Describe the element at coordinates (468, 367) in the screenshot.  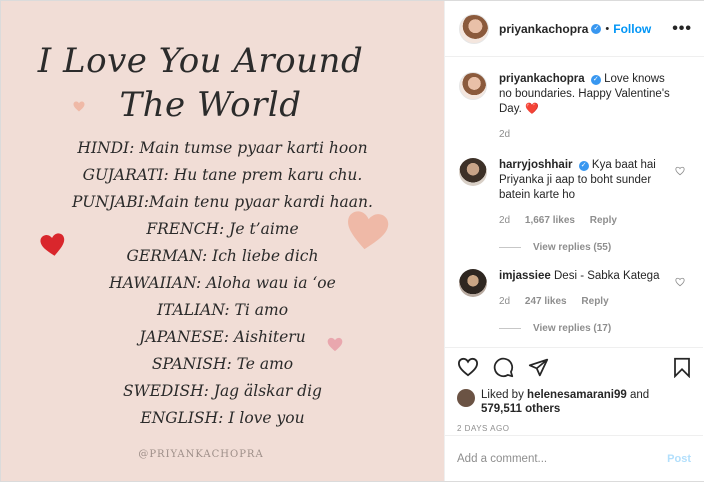
I see `like-heart-icon` at that location.